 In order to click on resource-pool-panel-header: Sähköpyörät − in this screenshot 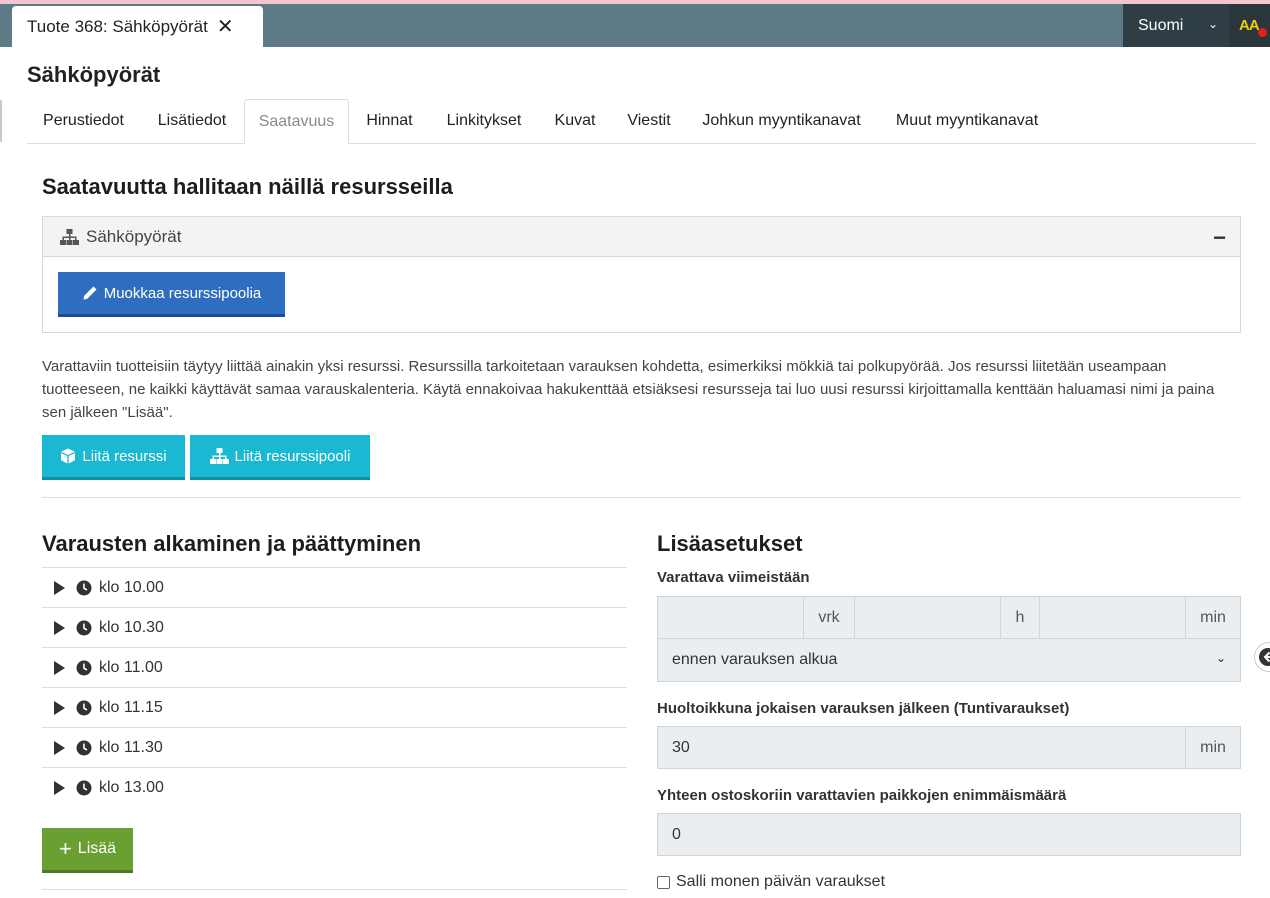, I will do `click(641, 237)`.